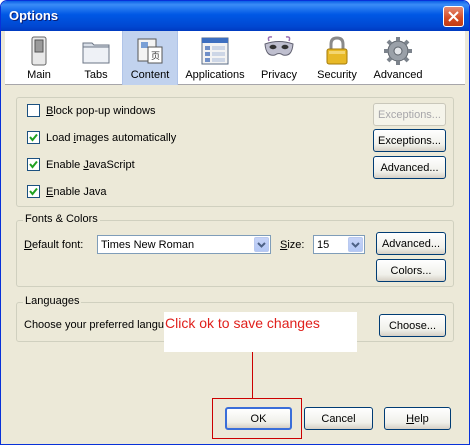  Describe the element at coordinates (54, 245) in the screenshot. I see `default-font-label: Default font:` at that location.